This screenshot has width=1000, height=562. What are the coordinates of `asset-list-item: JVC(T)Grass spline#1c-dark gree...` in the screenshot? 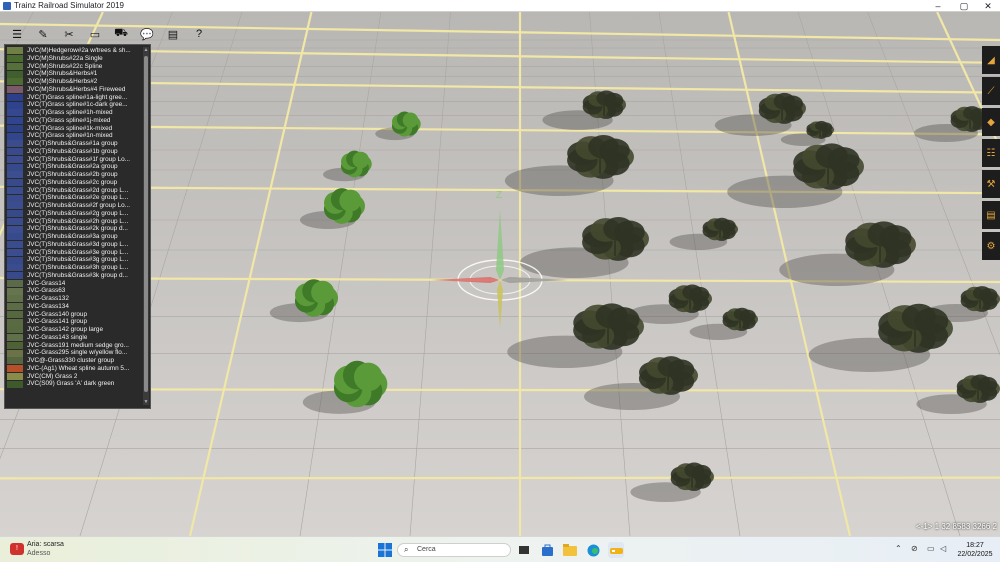 It's located at (74, 105).